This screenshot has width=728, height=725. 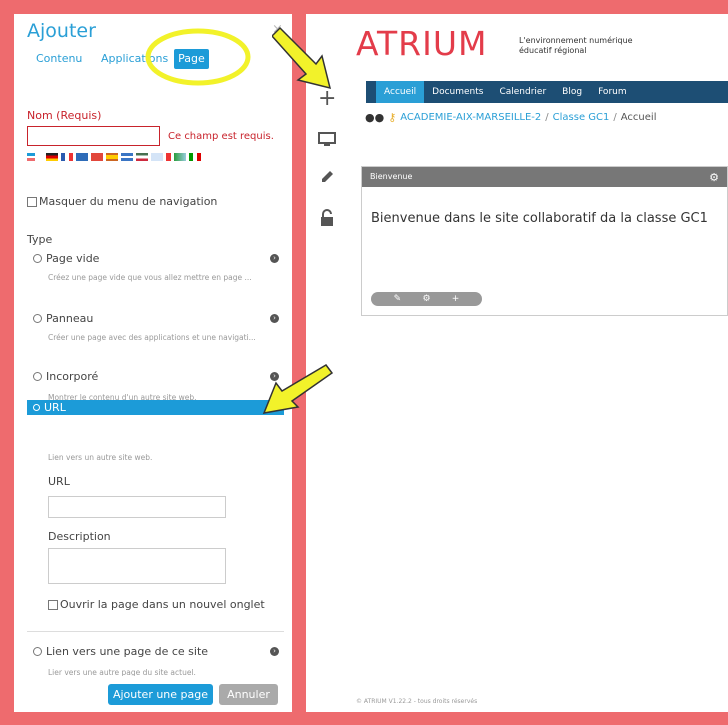 What do you see at coordinates (417, 701) in the screenshot?
I see `footer: © ATRIUM V1.22.2 - tous droits réservés` at bounding box center [417, 701].